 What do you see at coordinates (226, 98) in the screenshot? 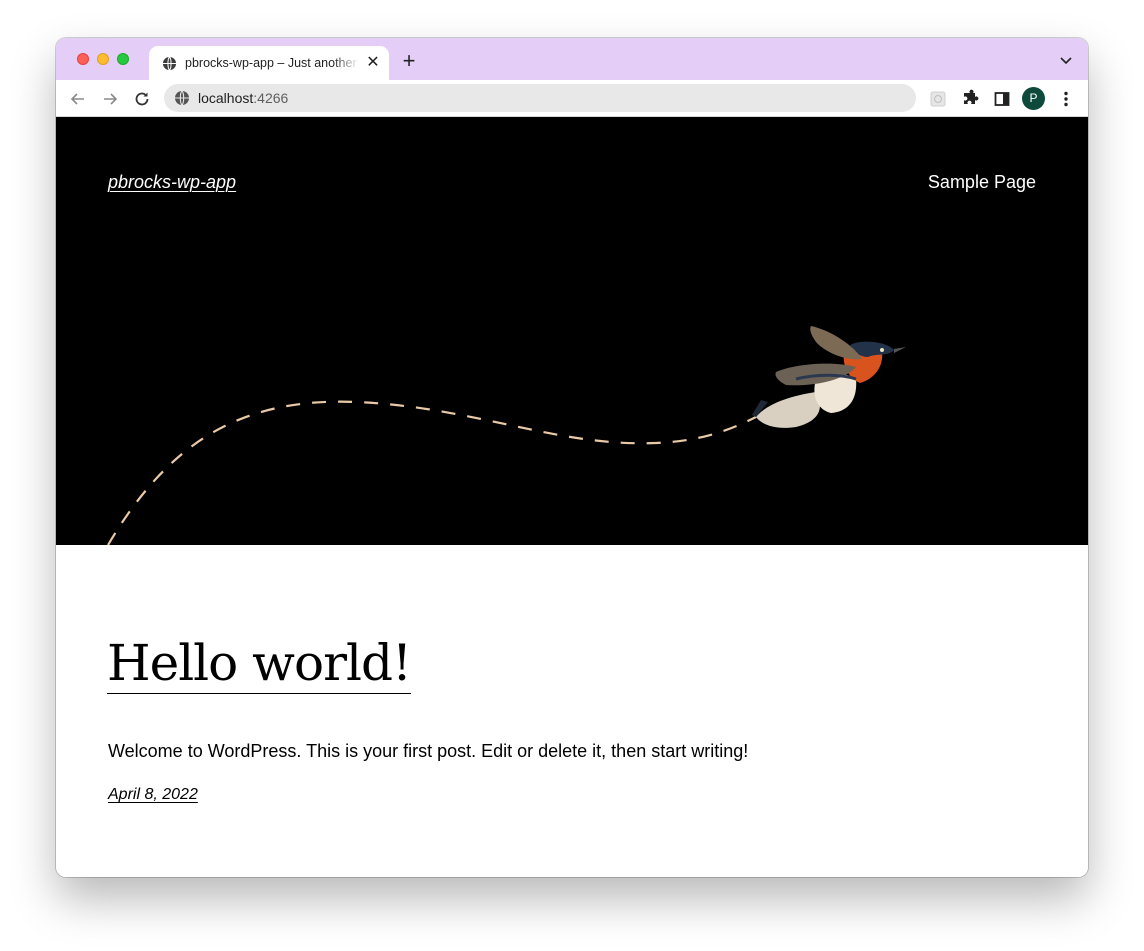
I see `url-host: localhost` at bounding box center [226, 98].